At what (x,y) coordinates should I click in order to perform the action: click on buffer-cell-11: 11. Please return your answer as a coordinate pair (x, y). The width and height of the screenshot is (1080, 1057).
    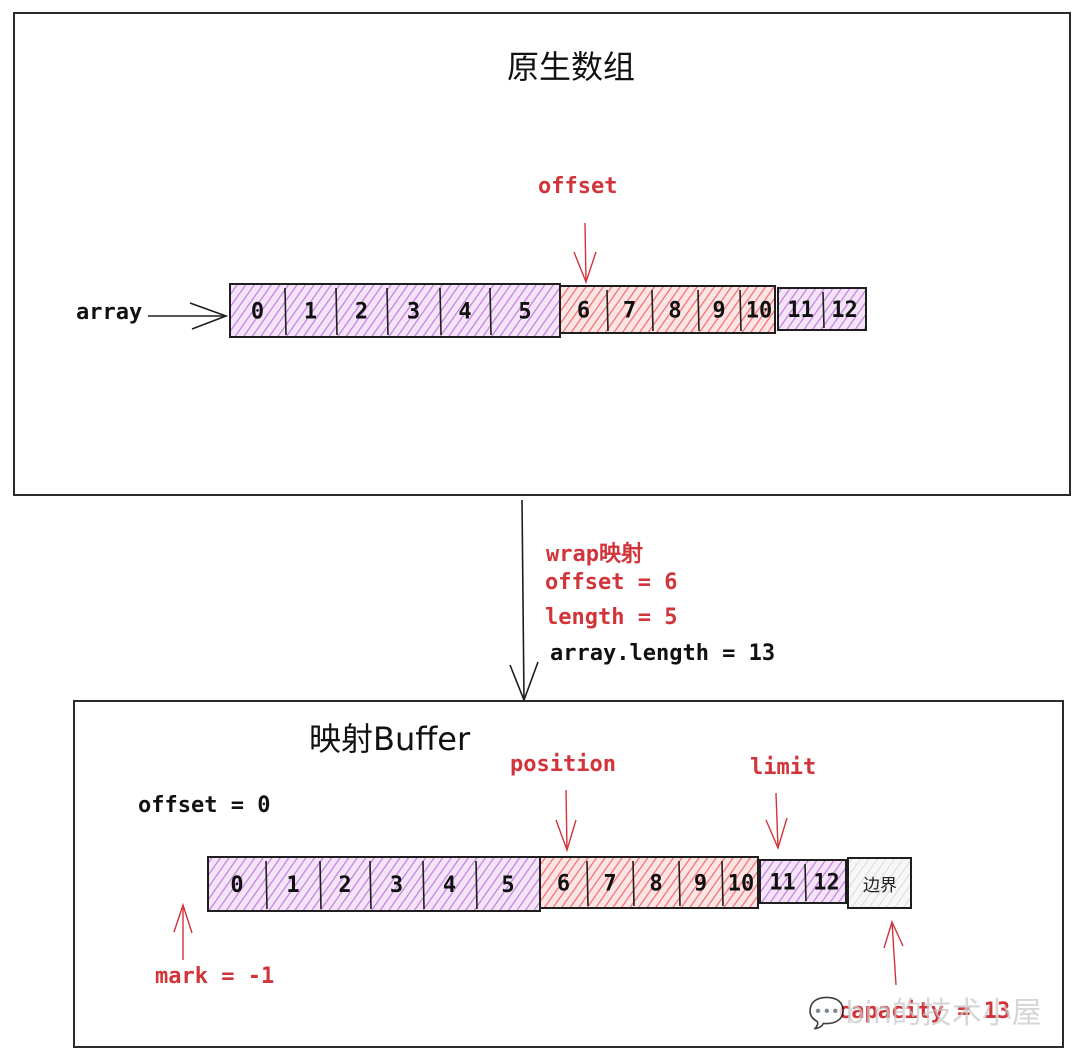
    Looking at the image, I should click on (782, 883).